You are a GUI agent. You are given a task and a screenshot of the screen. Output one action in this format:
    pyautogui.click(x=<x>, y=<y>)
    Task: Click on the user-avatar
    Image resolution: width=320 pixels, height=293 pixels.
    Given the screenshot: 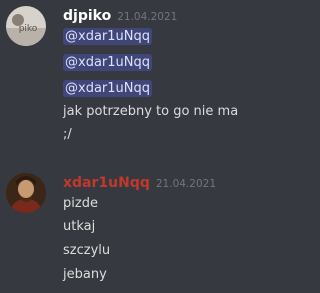 What is the action you would take?
    pyautogui.click(x=26, y=193)
    